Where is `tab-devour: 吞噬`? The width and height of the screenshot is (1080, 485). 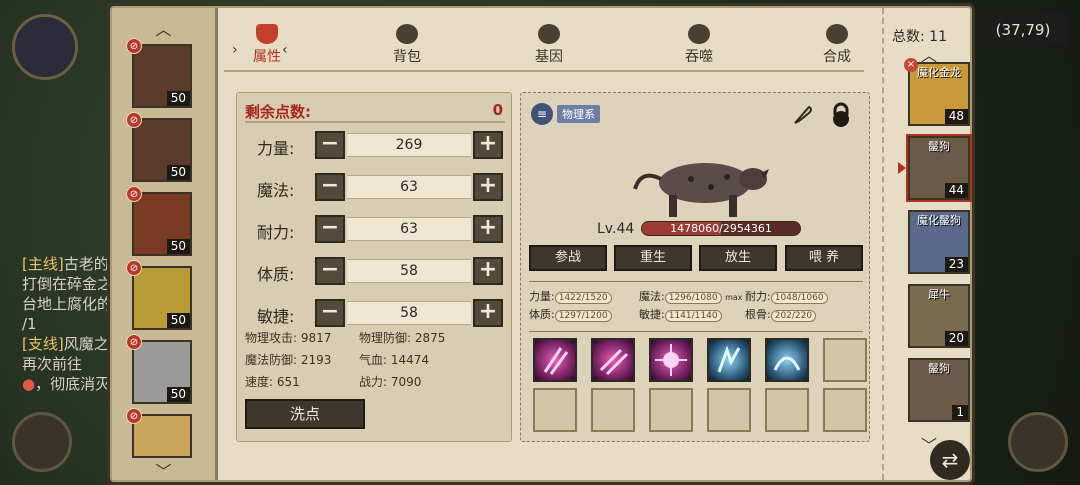 tab-devour: 吞噬 is located at coordinates (699, 45).